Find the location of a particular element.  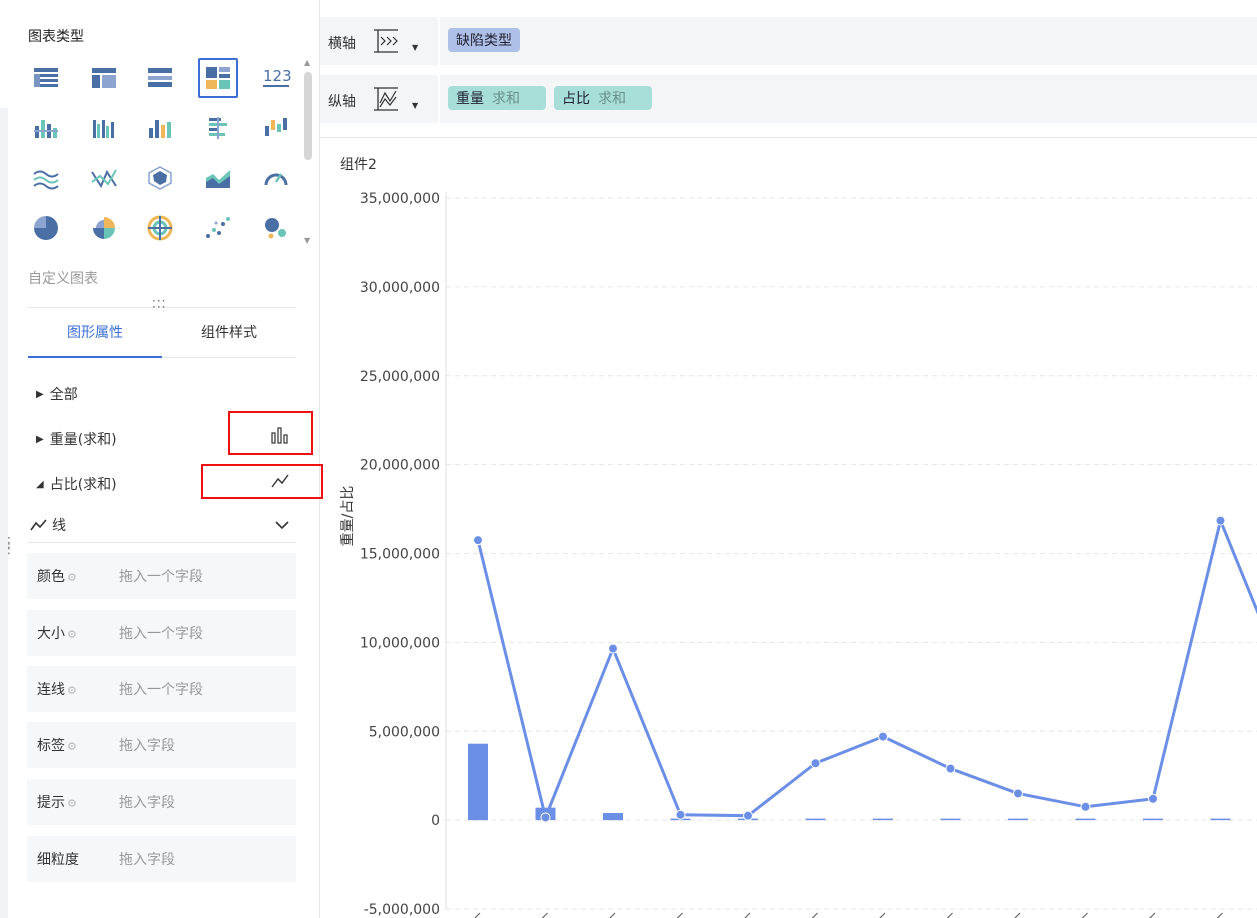

y-axis-title-text: 重量/占比 is located at coordinates (348, 516).